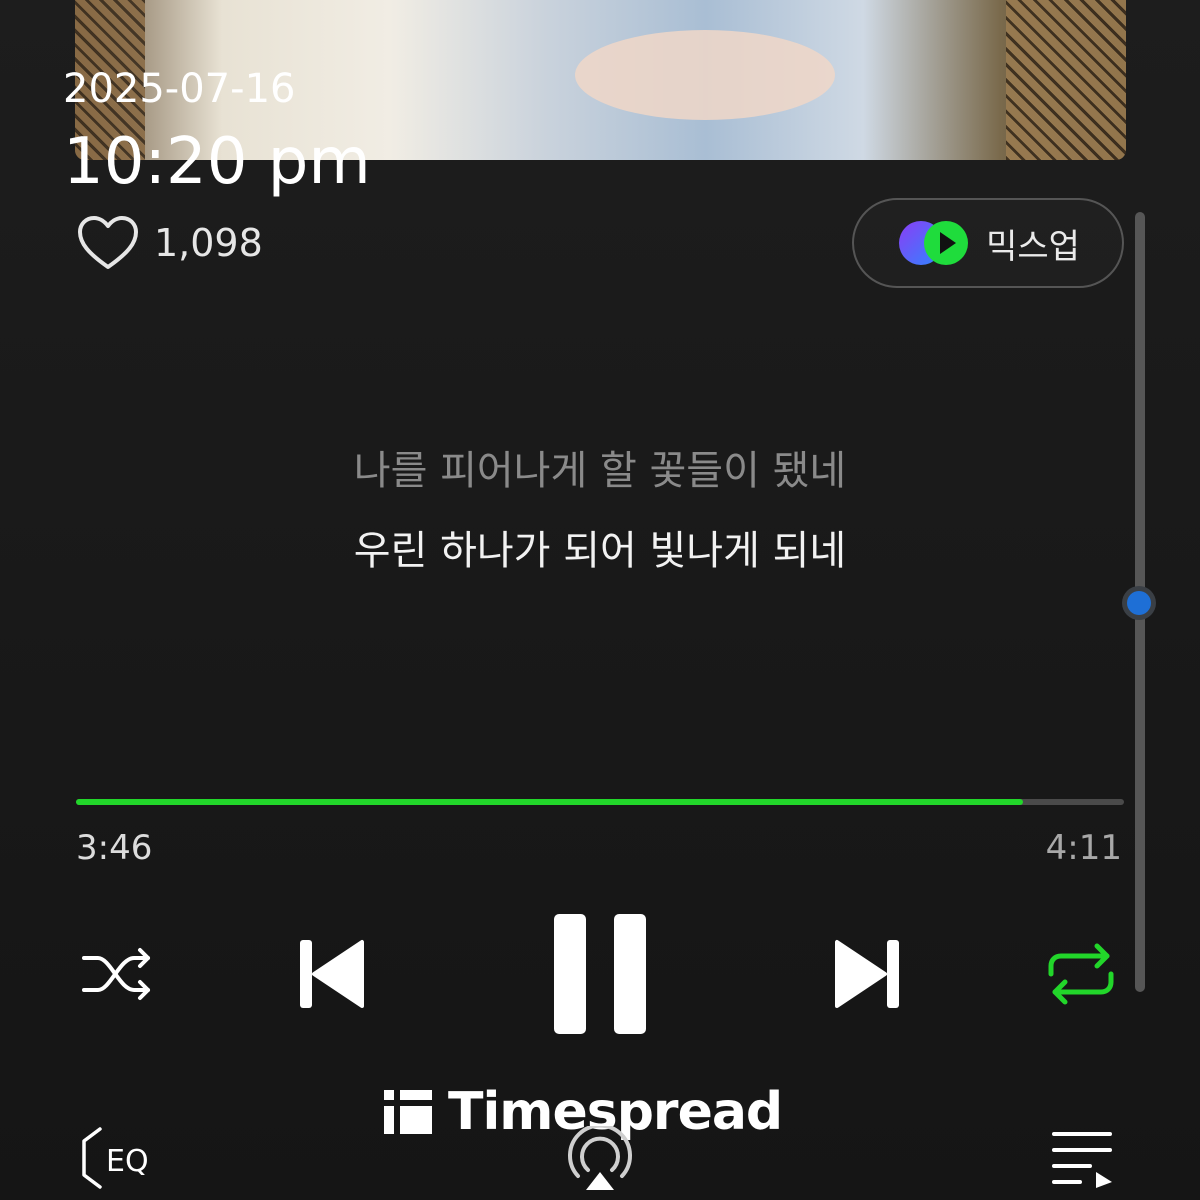 The image size is (1200, 1200). What do you see at coordinates (934, 243) in the screenshot?
I see `mixup-icon` at bounding box center [934, 243].